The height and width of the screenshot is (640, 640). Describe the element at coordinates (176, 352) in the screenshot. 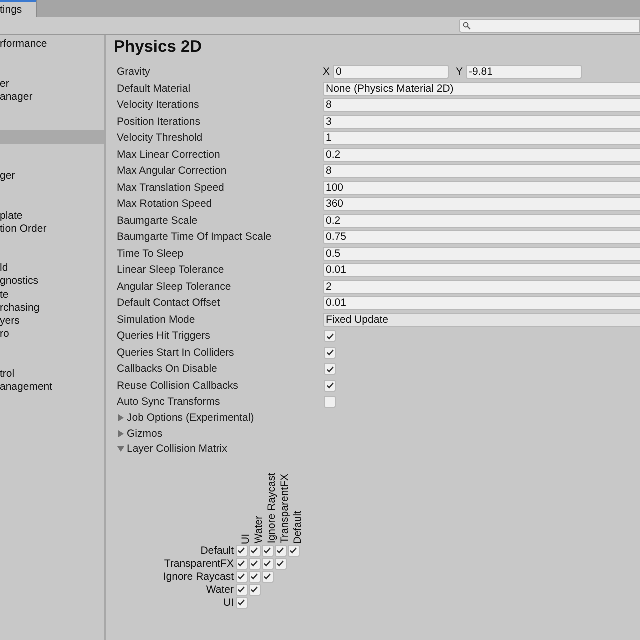

I see `property-label: Queries Start In Colliders` at that location.